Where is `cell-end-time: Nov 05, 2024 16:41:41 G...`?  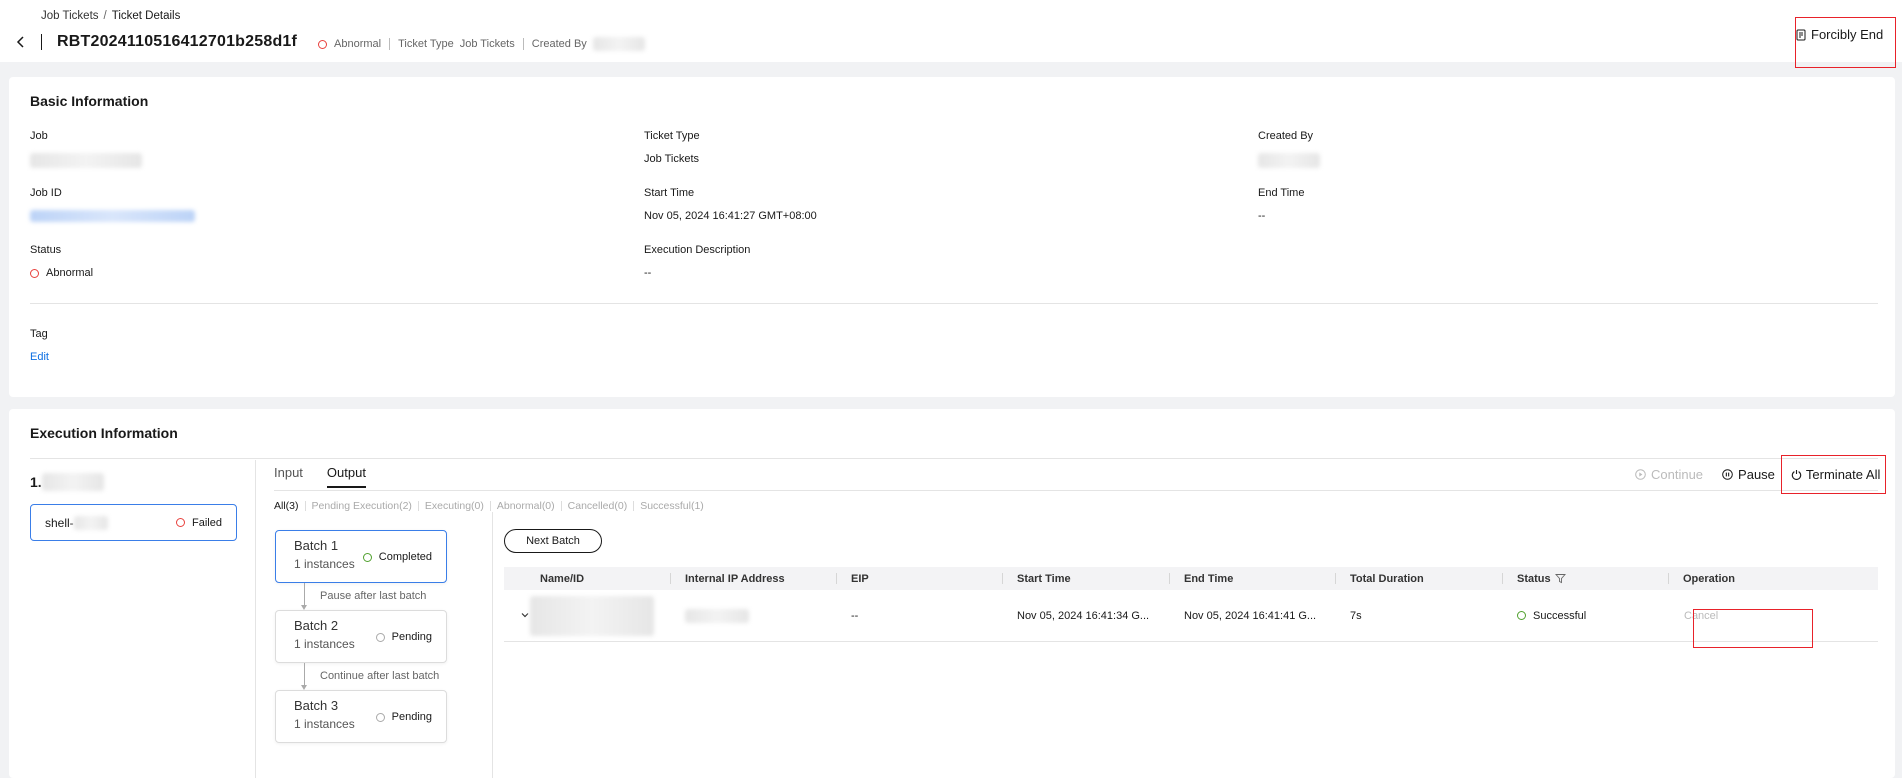 cell-end-time: Nov 05, 2024 16:41:41 G... is located at coordinates (1250, 615).